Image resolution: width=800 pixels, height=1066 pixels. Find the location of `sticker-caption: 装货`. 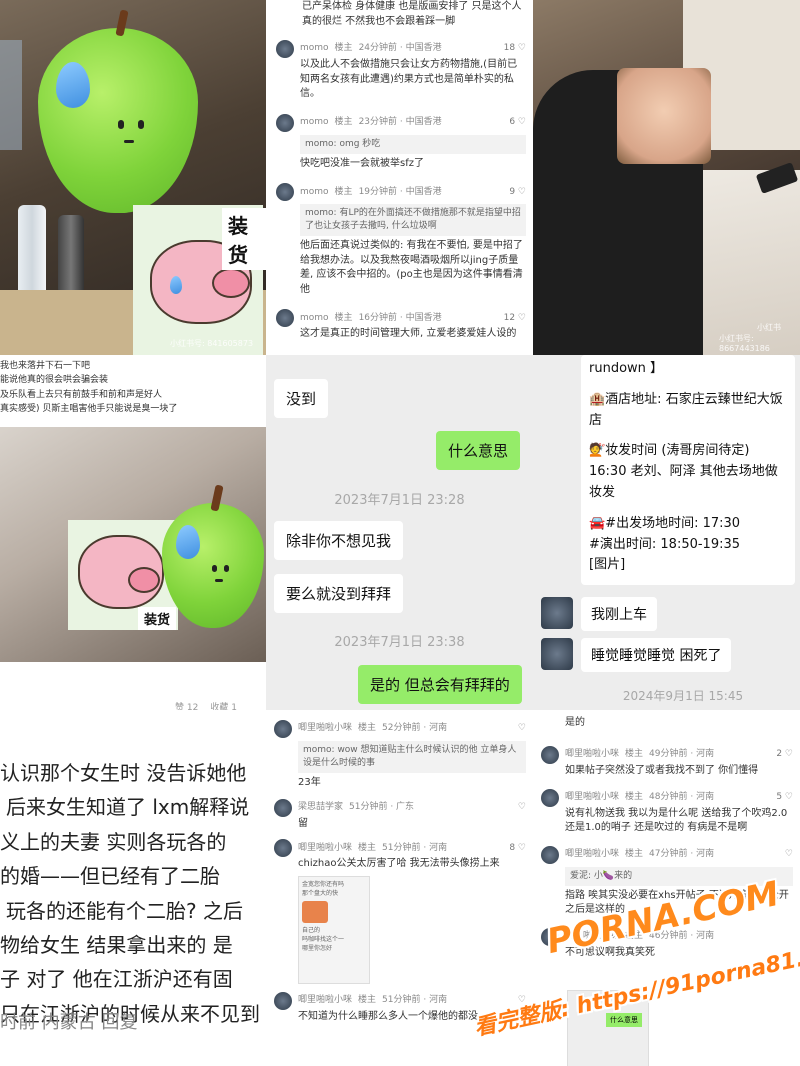

sticker-caption: 装货 is located at coordinates (157, 618).